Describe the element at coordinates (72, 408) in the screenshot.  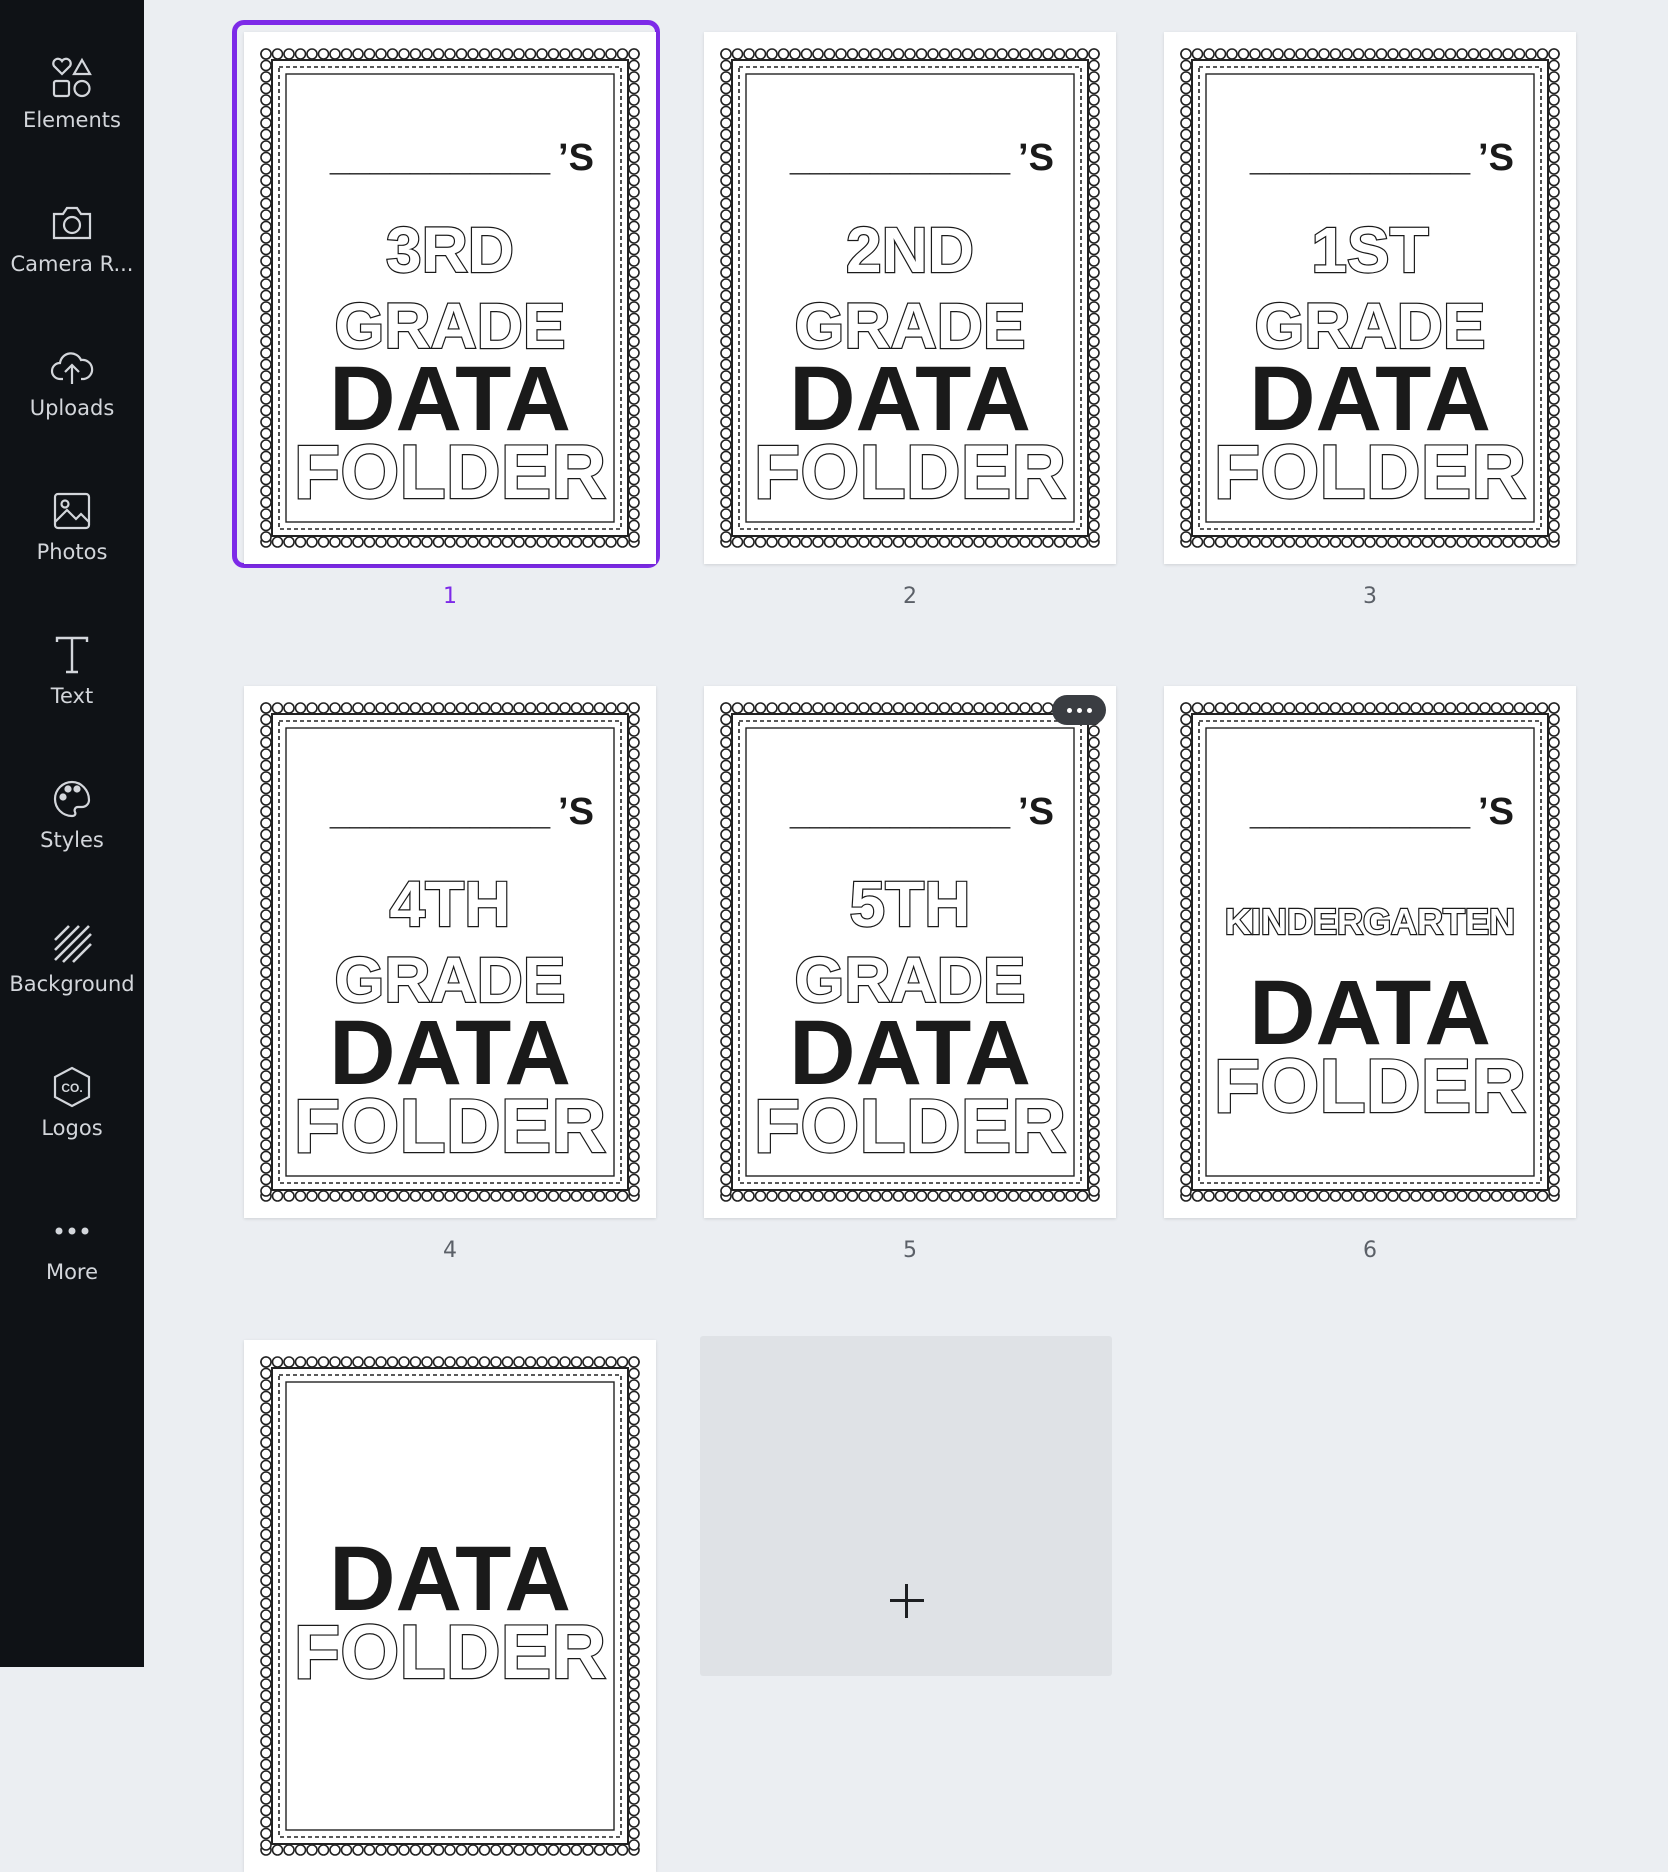
I see `sidebar-item-label: Uploads` at that location.